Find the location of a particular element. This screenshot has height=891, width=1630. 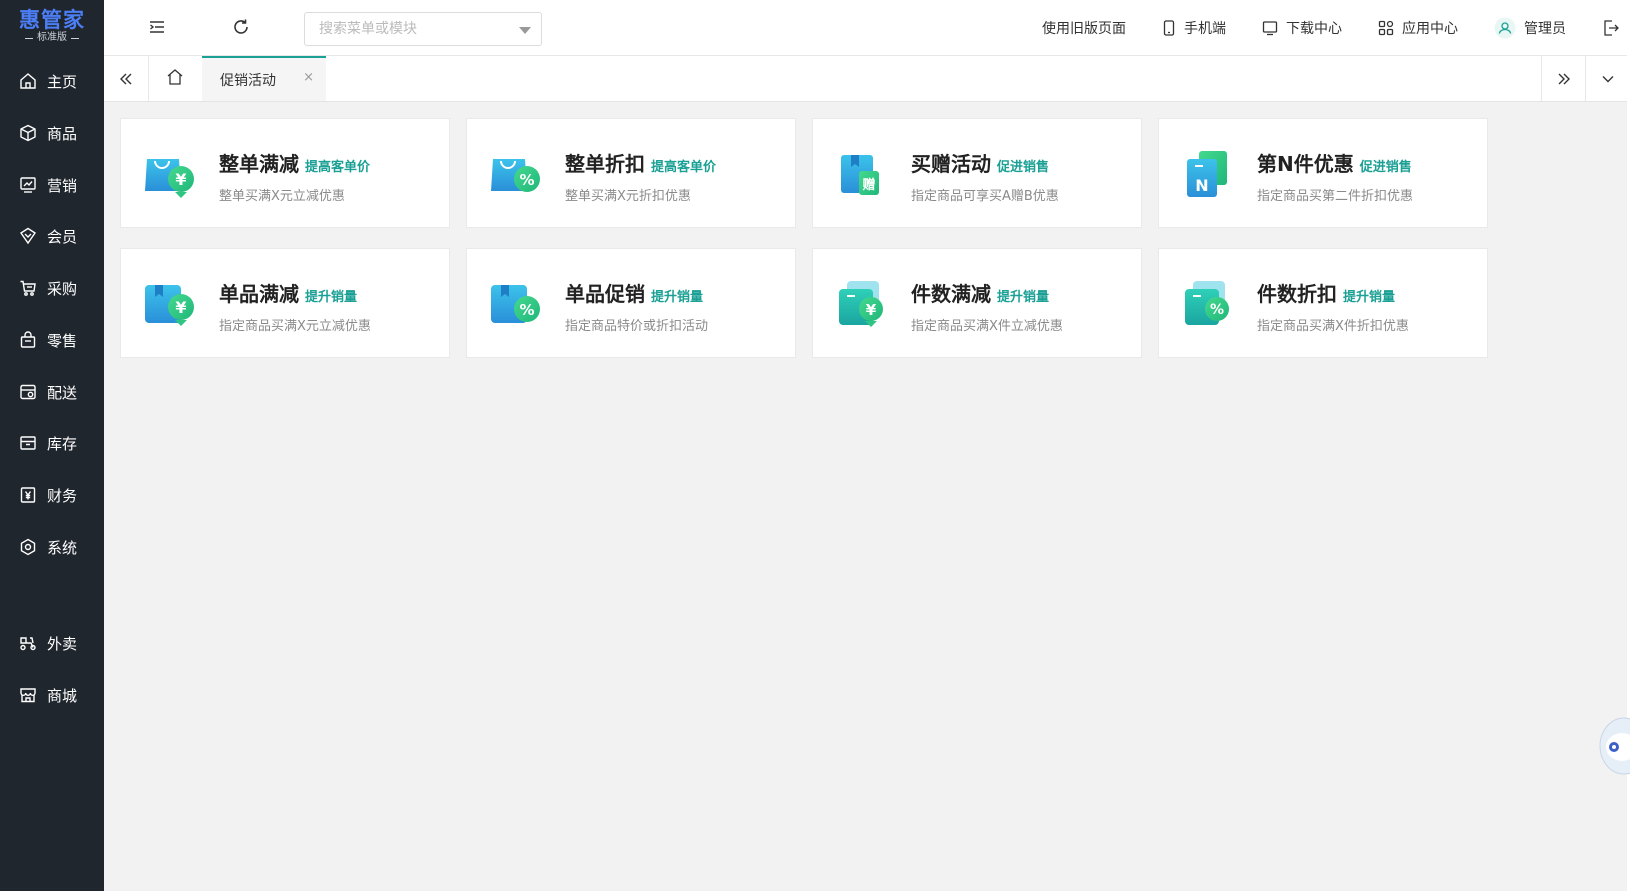

old-page-link: 使用旧版页面 is located at coordinates (1084, 28).